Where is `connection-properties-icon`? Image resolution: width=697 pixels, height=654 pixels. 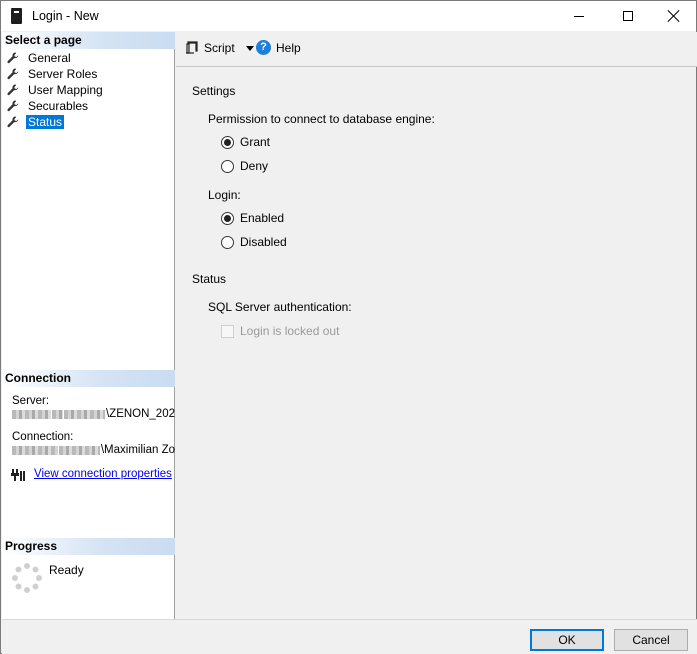 connection-properties-icon is located at coordinates (18, 475).